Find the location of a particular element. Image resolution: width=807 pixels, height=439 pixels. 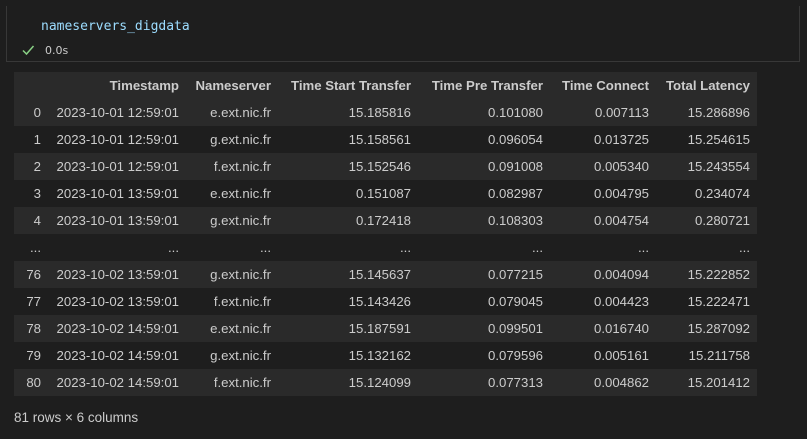

cell-time-connect: 0.004423 is located at coordinates (603, 301).